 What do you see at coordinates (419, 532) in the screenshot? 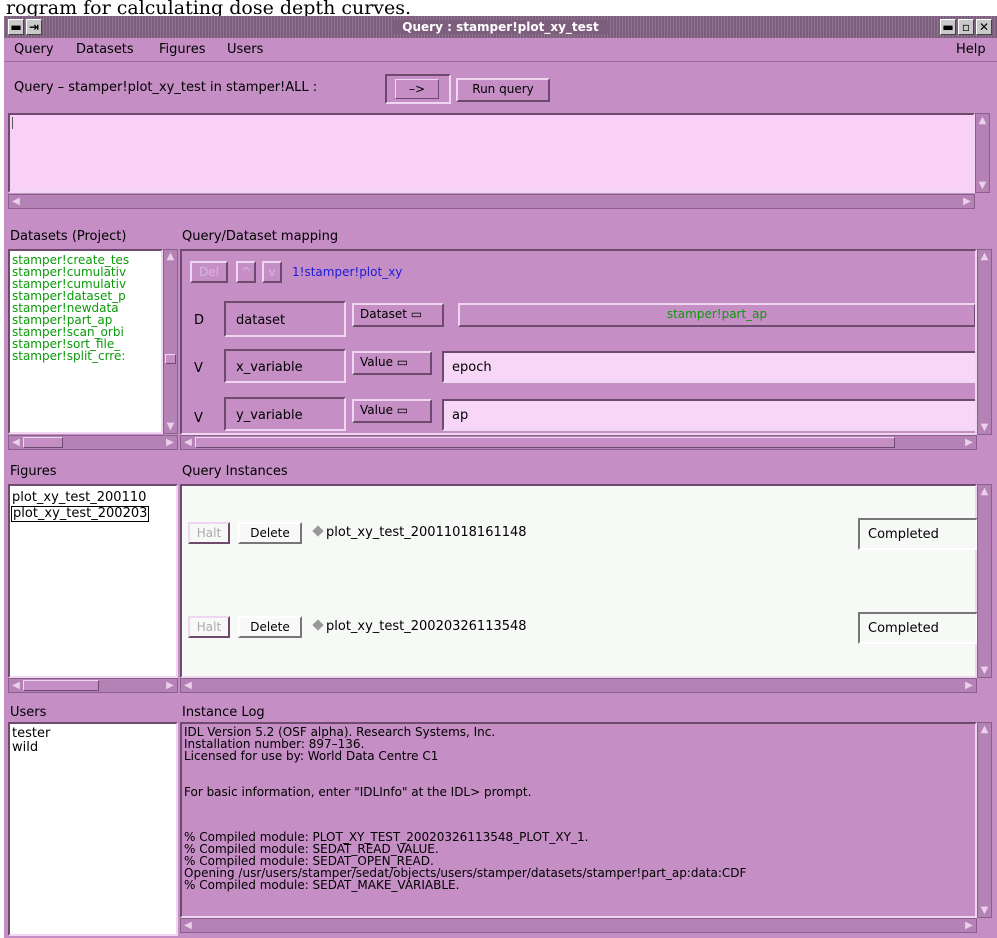
I see `instance-item: plot_xy_test_20011018161148` at bounding box center [419, 532].